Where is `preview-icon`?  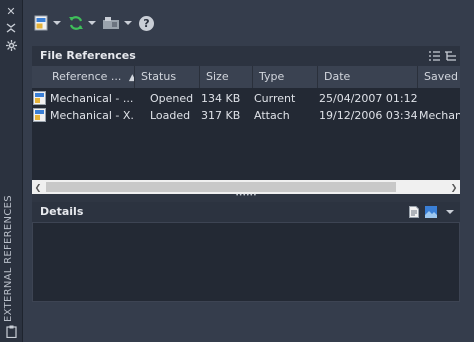 preview-icon is located at coordinates (431, 212).